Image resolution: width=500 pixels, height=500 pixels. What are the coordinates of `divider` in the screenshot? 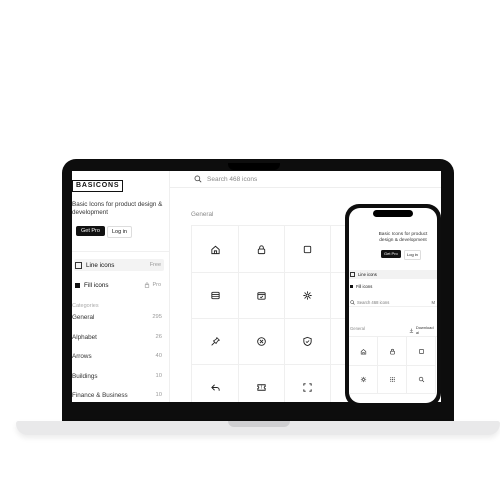 It's located at (120, 251).